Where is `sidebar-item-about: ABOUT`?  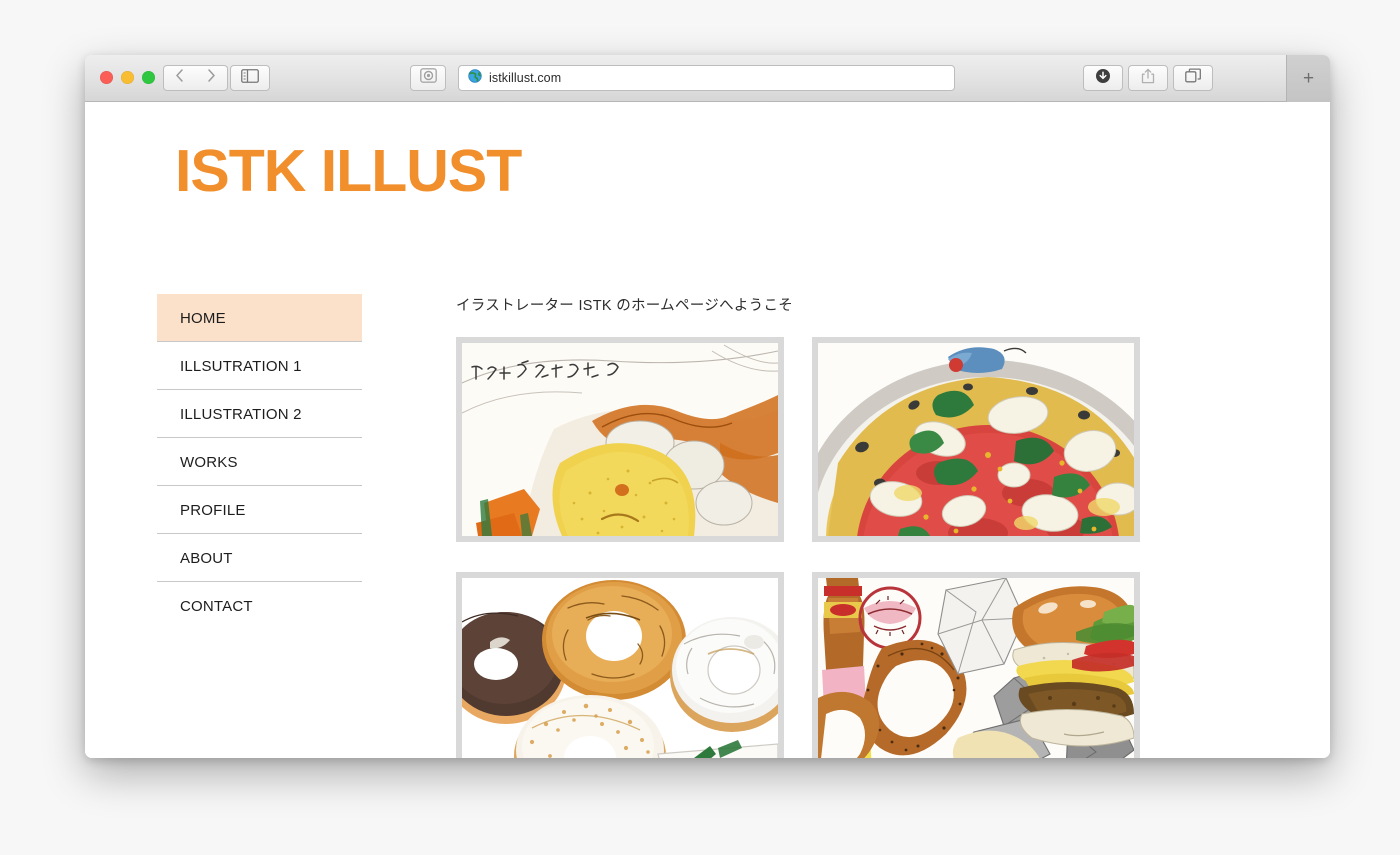
sidebar-item-about: ABOUT is located at coordinates (259, 558).